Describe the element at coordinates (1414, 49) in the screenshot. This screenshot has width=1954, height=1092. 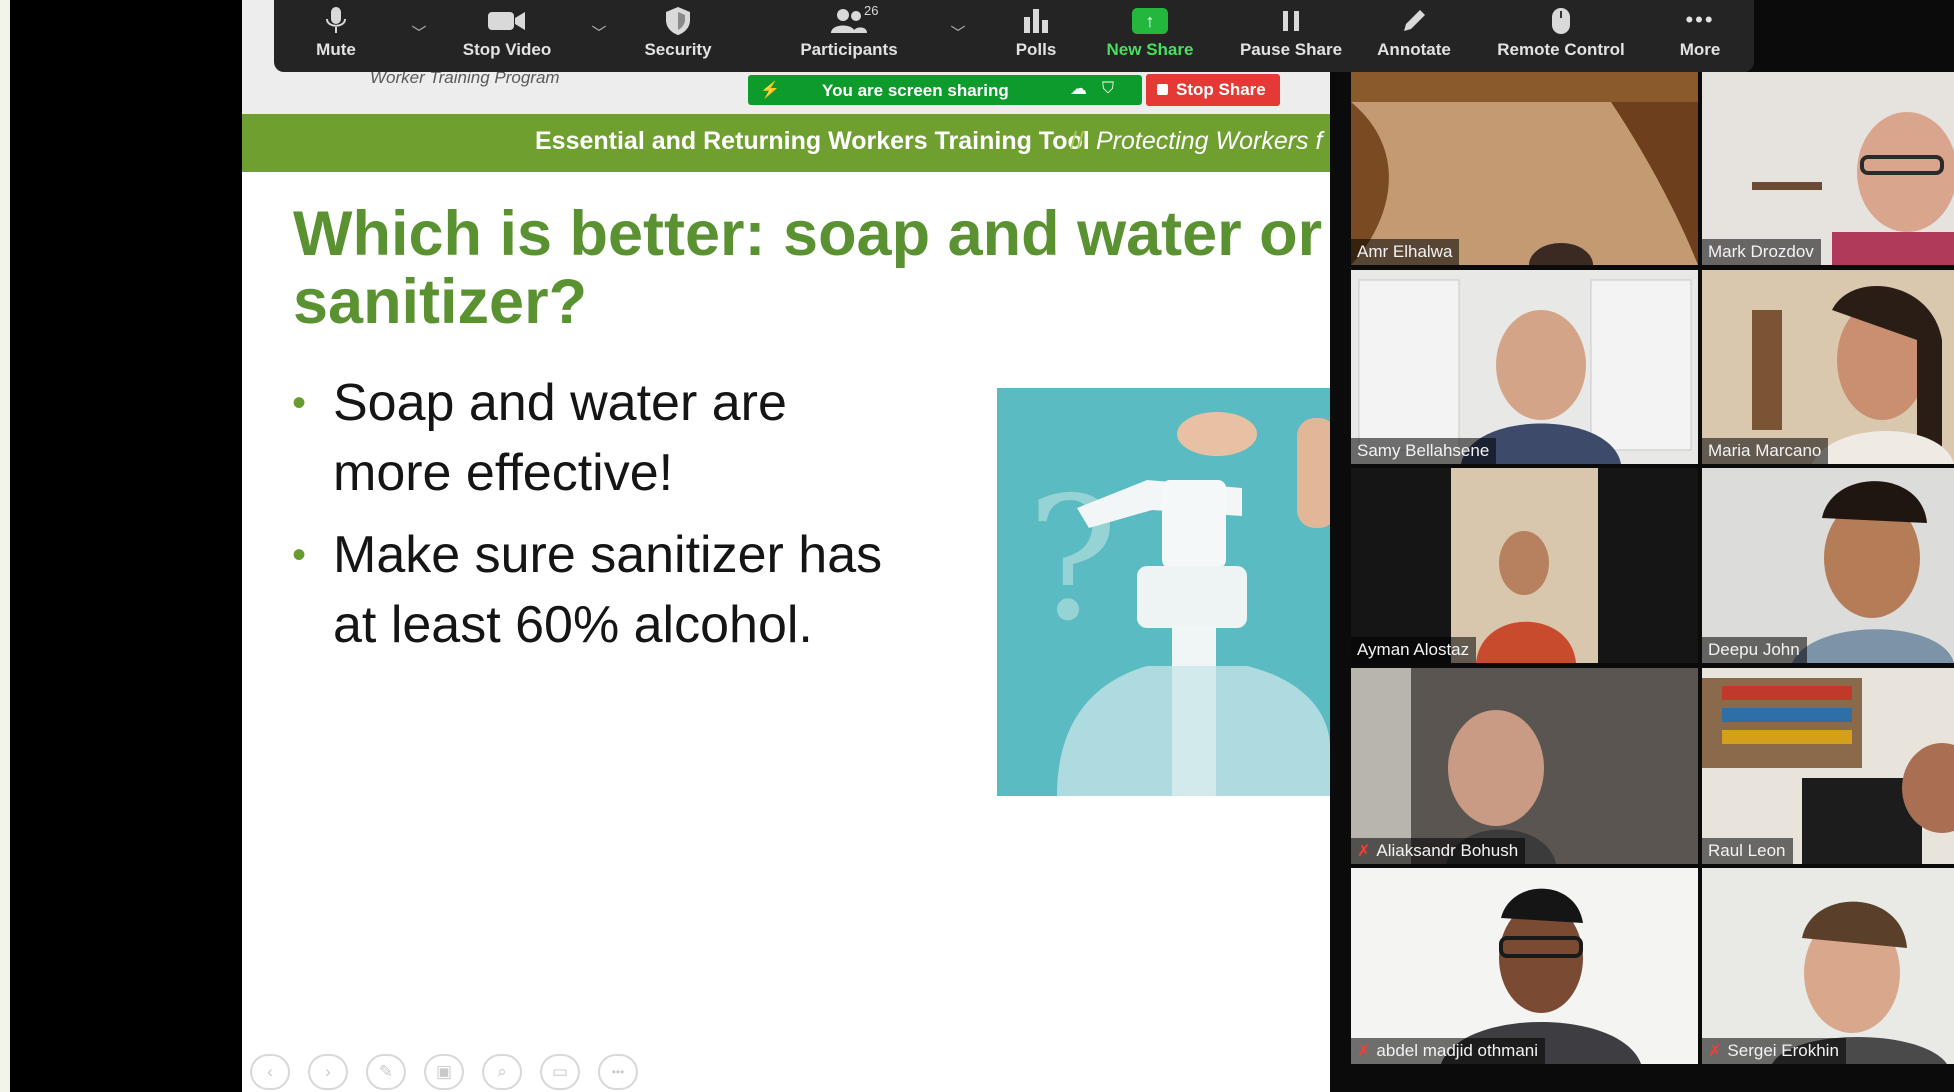
I see `annotate-label: Annotate` at that location.